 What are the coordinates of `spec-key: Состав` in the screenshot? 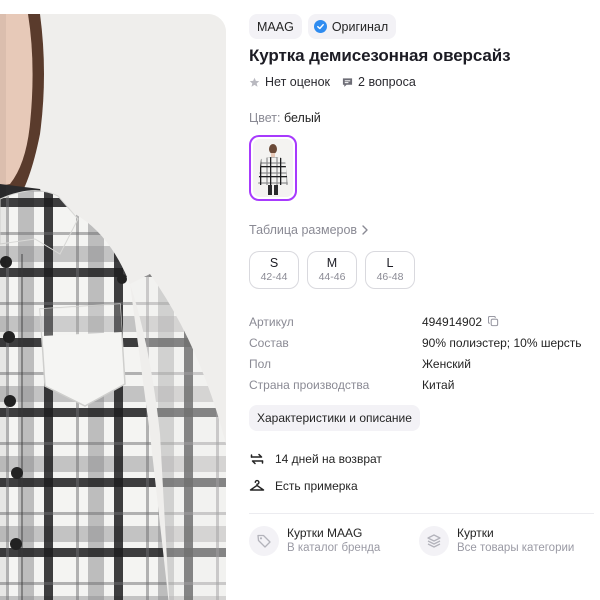 It's located at (269, 342).